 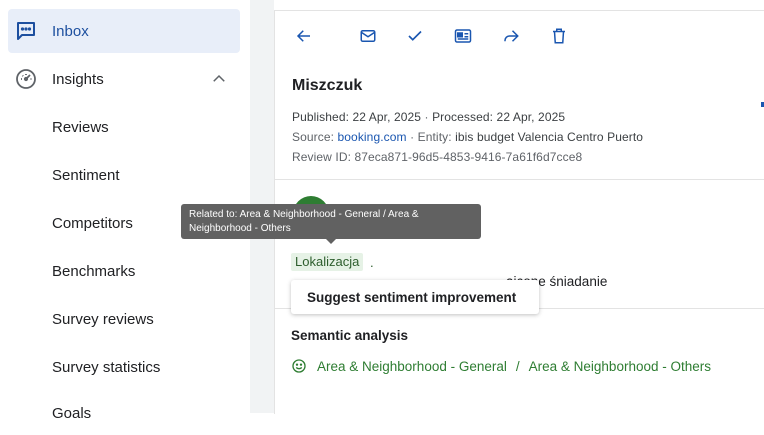 What do you see at coordinates (78, 79) in the screenshot?
I see `sidebar-item-label: Insights` at bounding box center [78, 79].